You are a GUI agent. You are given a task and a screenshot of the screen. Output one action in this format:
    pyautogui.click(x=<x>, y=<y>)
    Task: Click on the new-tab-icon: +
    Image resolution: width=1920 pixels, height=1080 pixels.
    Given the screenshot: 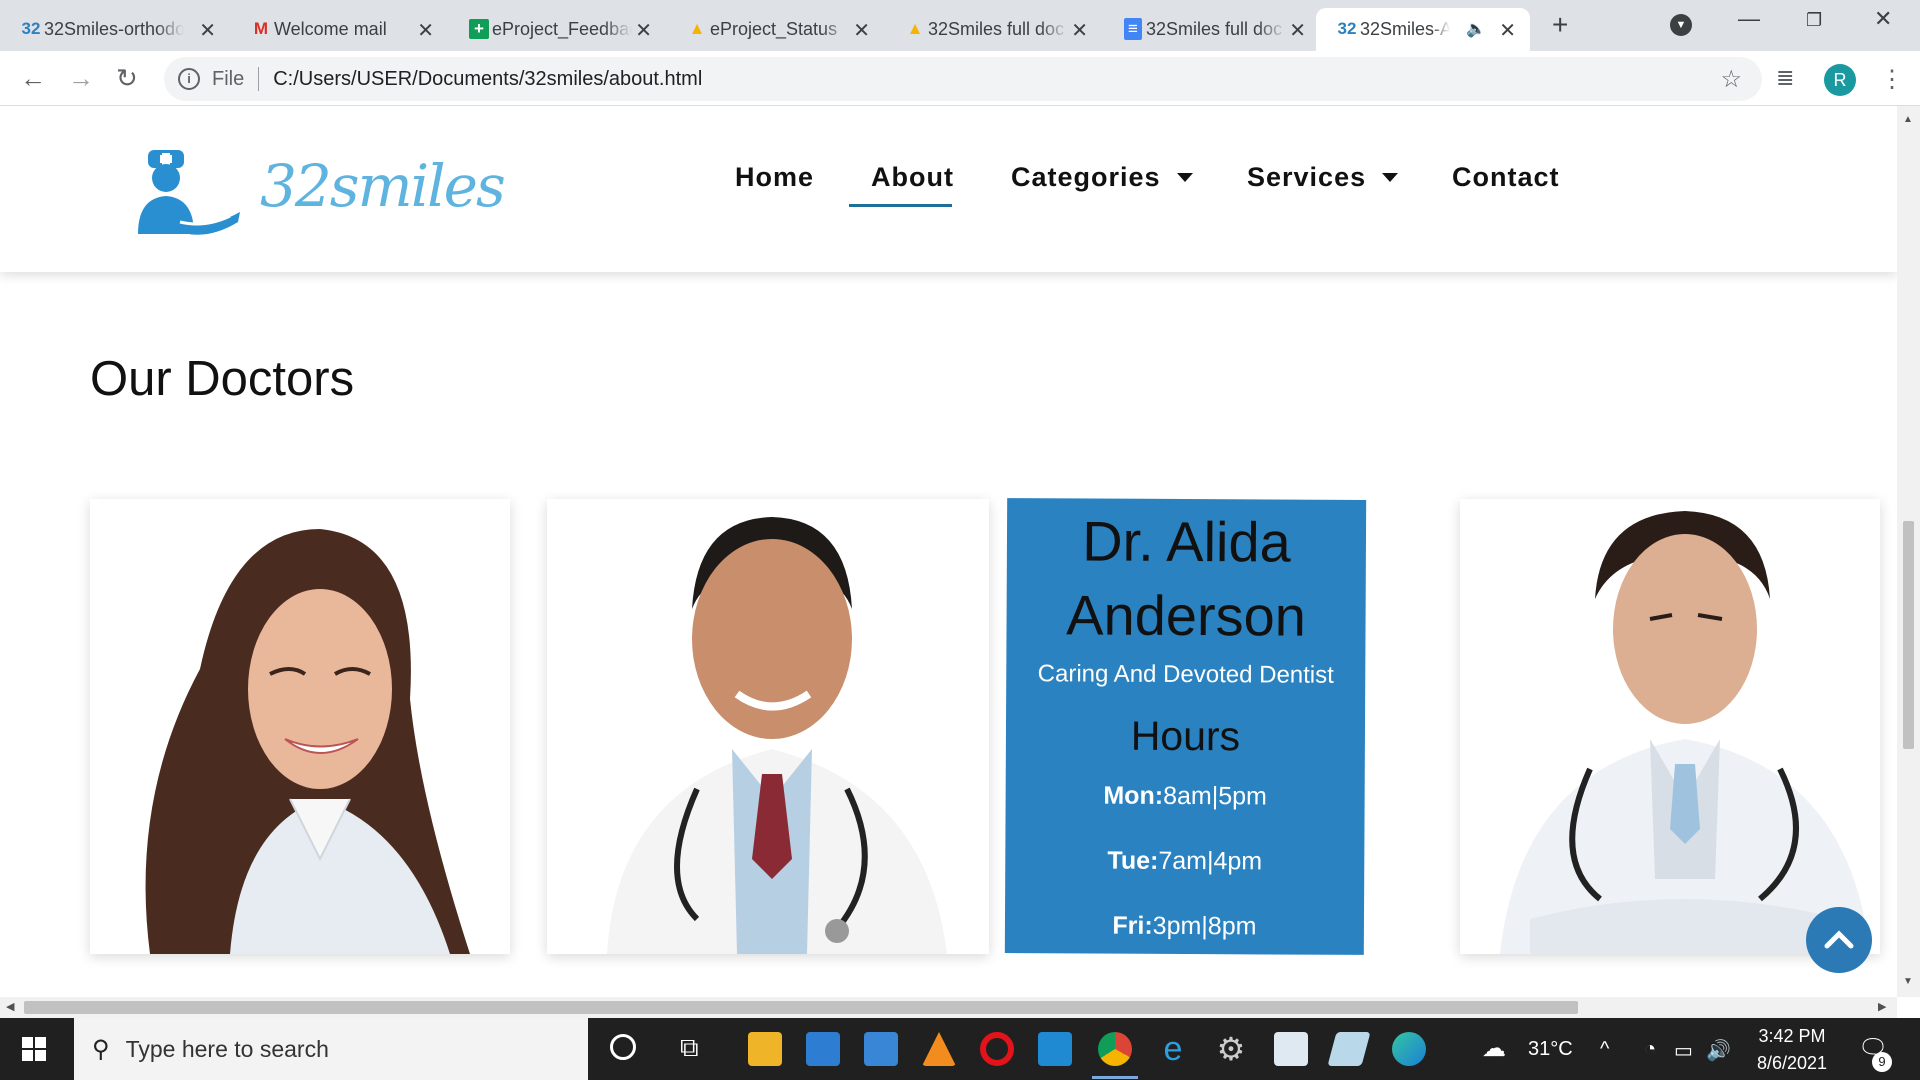 What is the action you would take?
    pyautogui.click(x=1560, y=25)
    